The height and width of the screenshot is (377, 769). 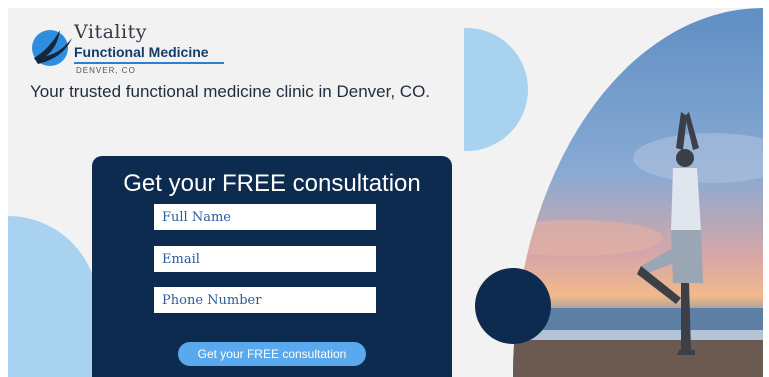 What do you see at coordinates (149, 63) in the screenshot?
I see `logo-underline` at bounding box center [149, 63].